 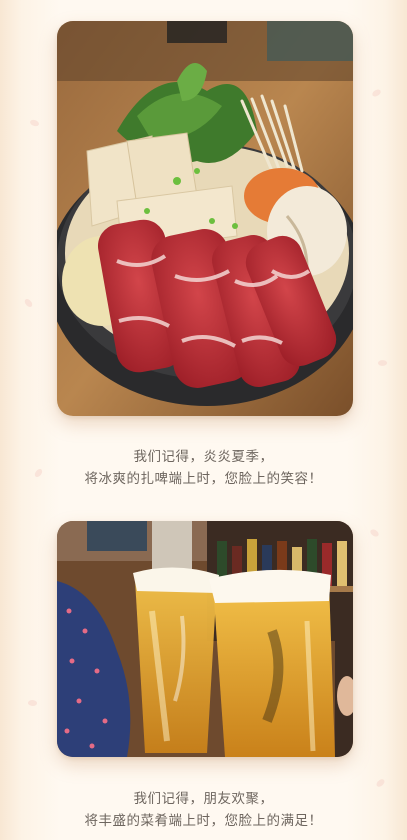 What do you see at coordinates (203, 457) in the screenshot?
I see `caption-line: 我们记得，炎炎夏季，` at bounding box center [203, 457].